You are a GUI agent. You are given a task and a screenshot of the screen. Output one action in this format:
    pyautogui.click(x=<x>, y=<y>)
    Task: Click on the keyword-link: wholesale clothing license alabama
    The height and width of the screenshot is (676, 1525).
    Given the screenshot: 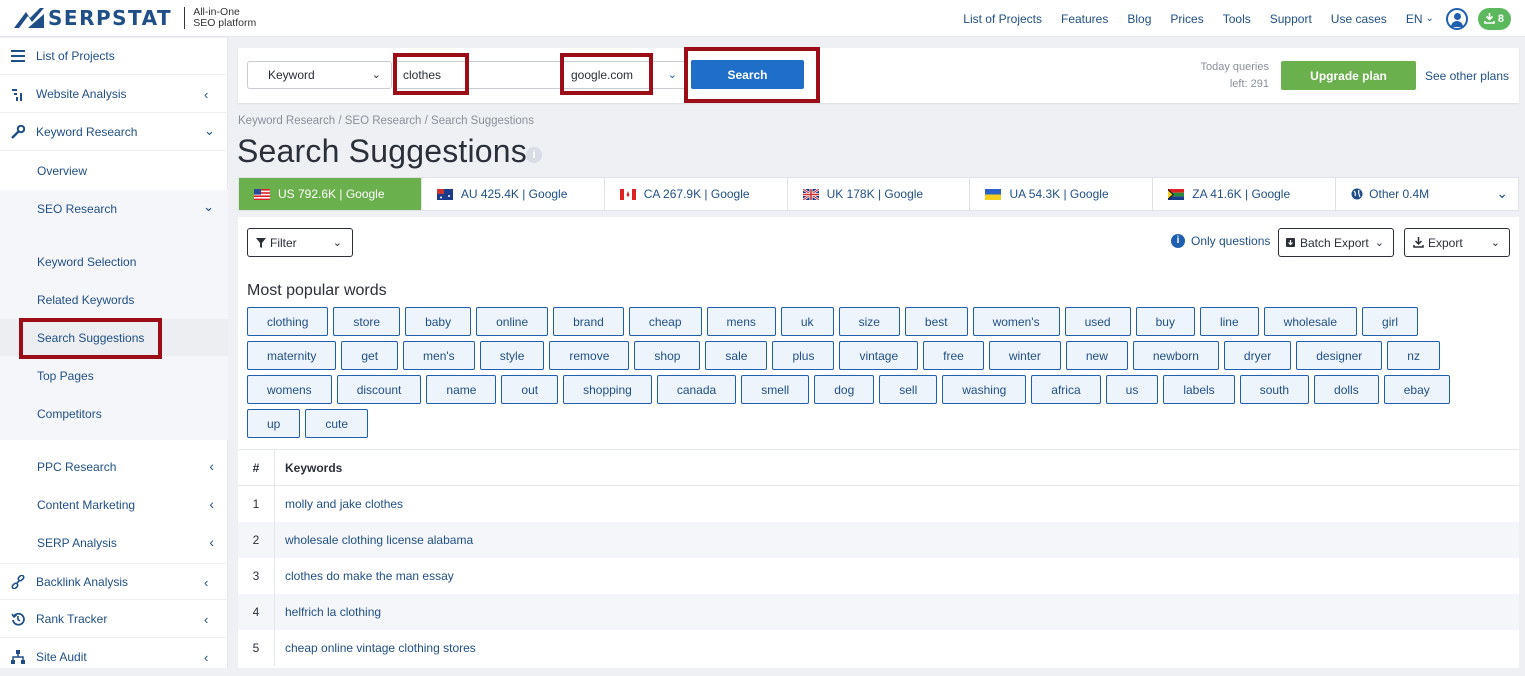 What is the action you would take?
    pyautogui.click(x=374, y=540)
    